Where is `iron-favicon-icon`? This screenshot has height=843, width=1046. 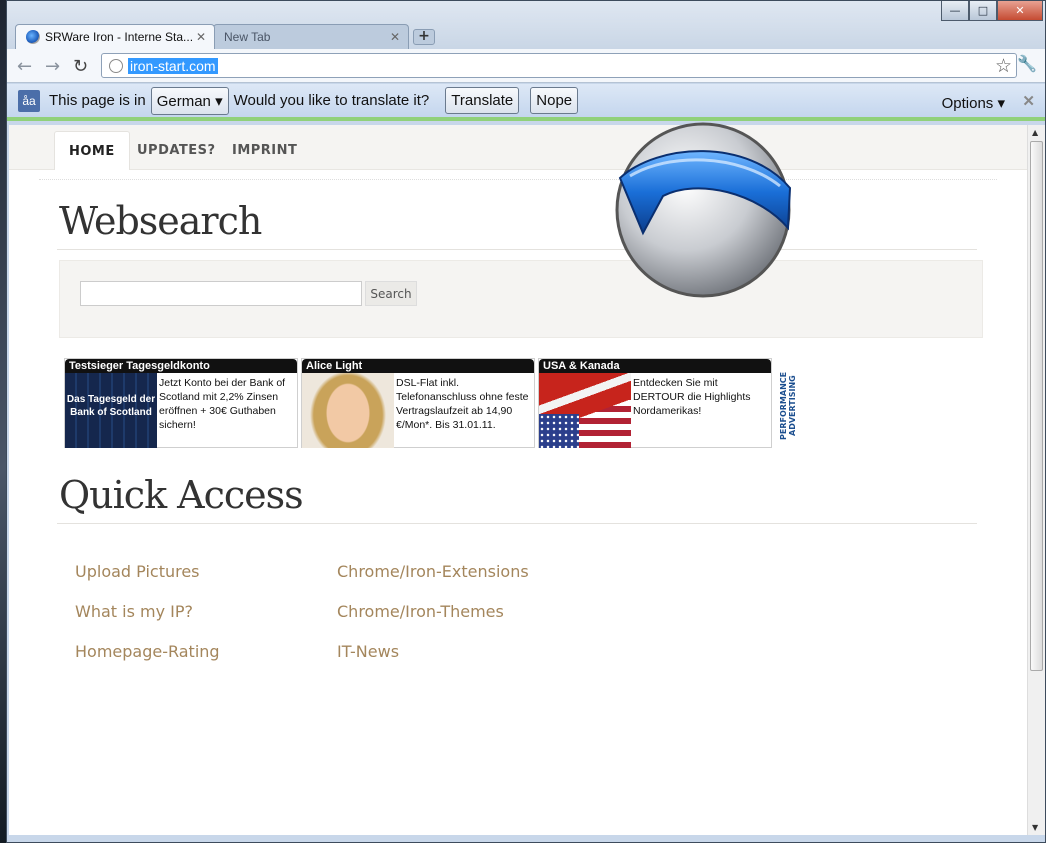 iron-favicon-icon is located at coordinates (33, 37).